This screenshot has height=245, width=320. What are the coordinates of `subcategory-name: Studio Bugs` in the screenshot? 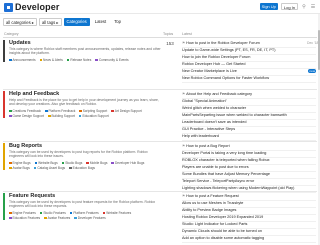 It's located at (74, 162).